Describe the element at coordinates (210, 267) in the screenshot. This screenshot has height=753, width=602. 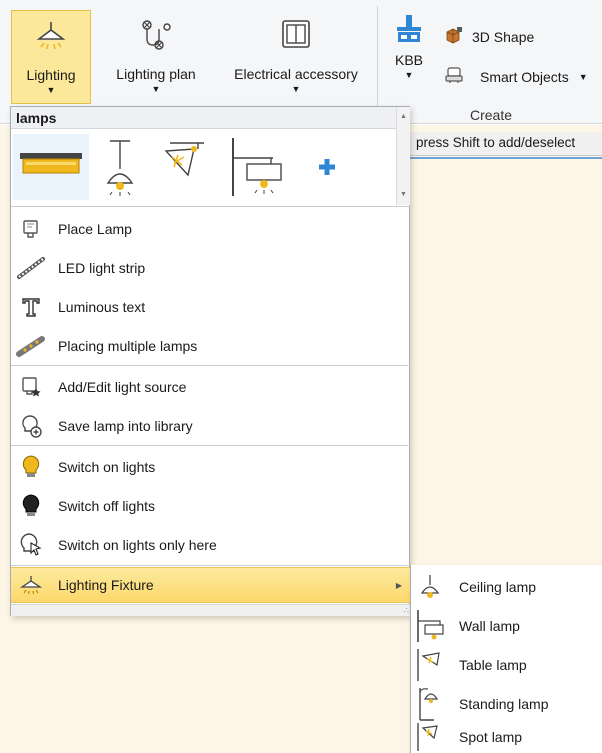
I see `led-light-strip-item: LED light strip` at that location.